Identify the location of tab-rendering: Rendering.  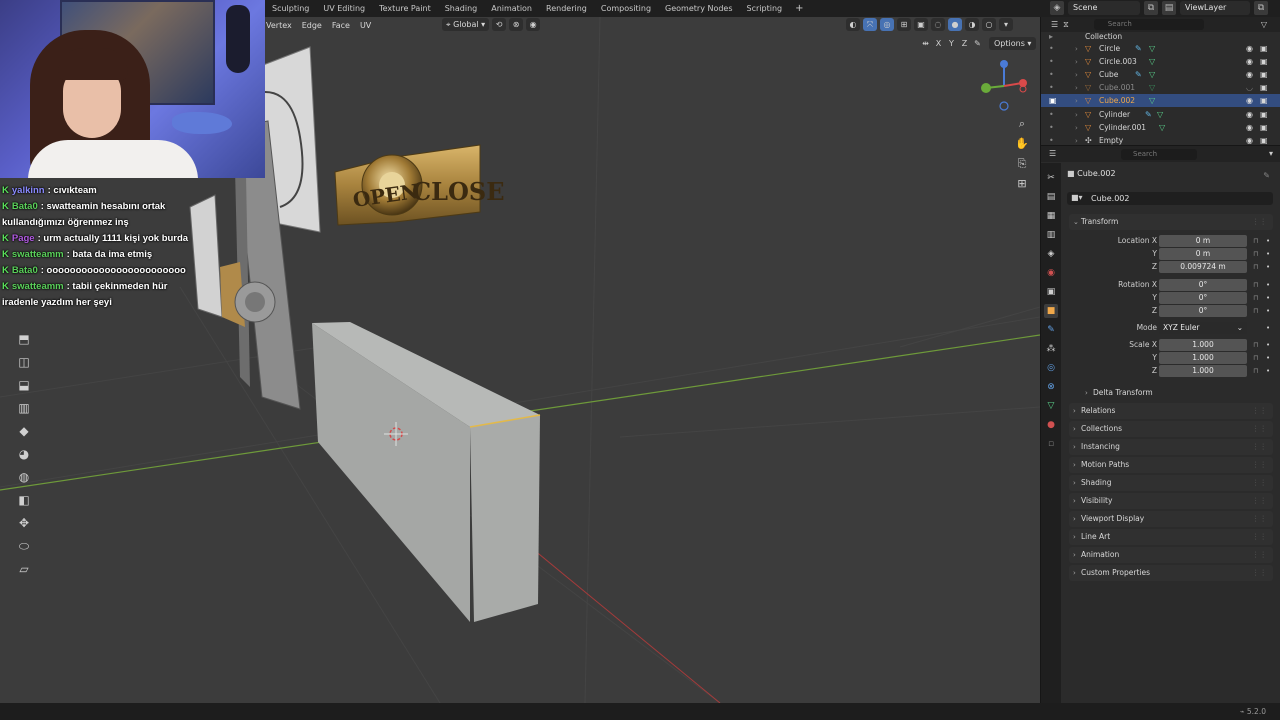
(566, 8).